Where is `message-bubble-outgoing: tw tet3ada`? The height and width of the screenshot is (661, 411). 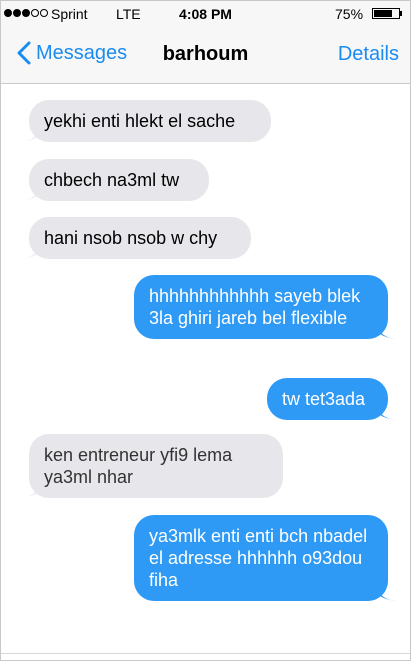
message-bubble-outgoing: tw tet3ada is located at coordinates (331, 399).